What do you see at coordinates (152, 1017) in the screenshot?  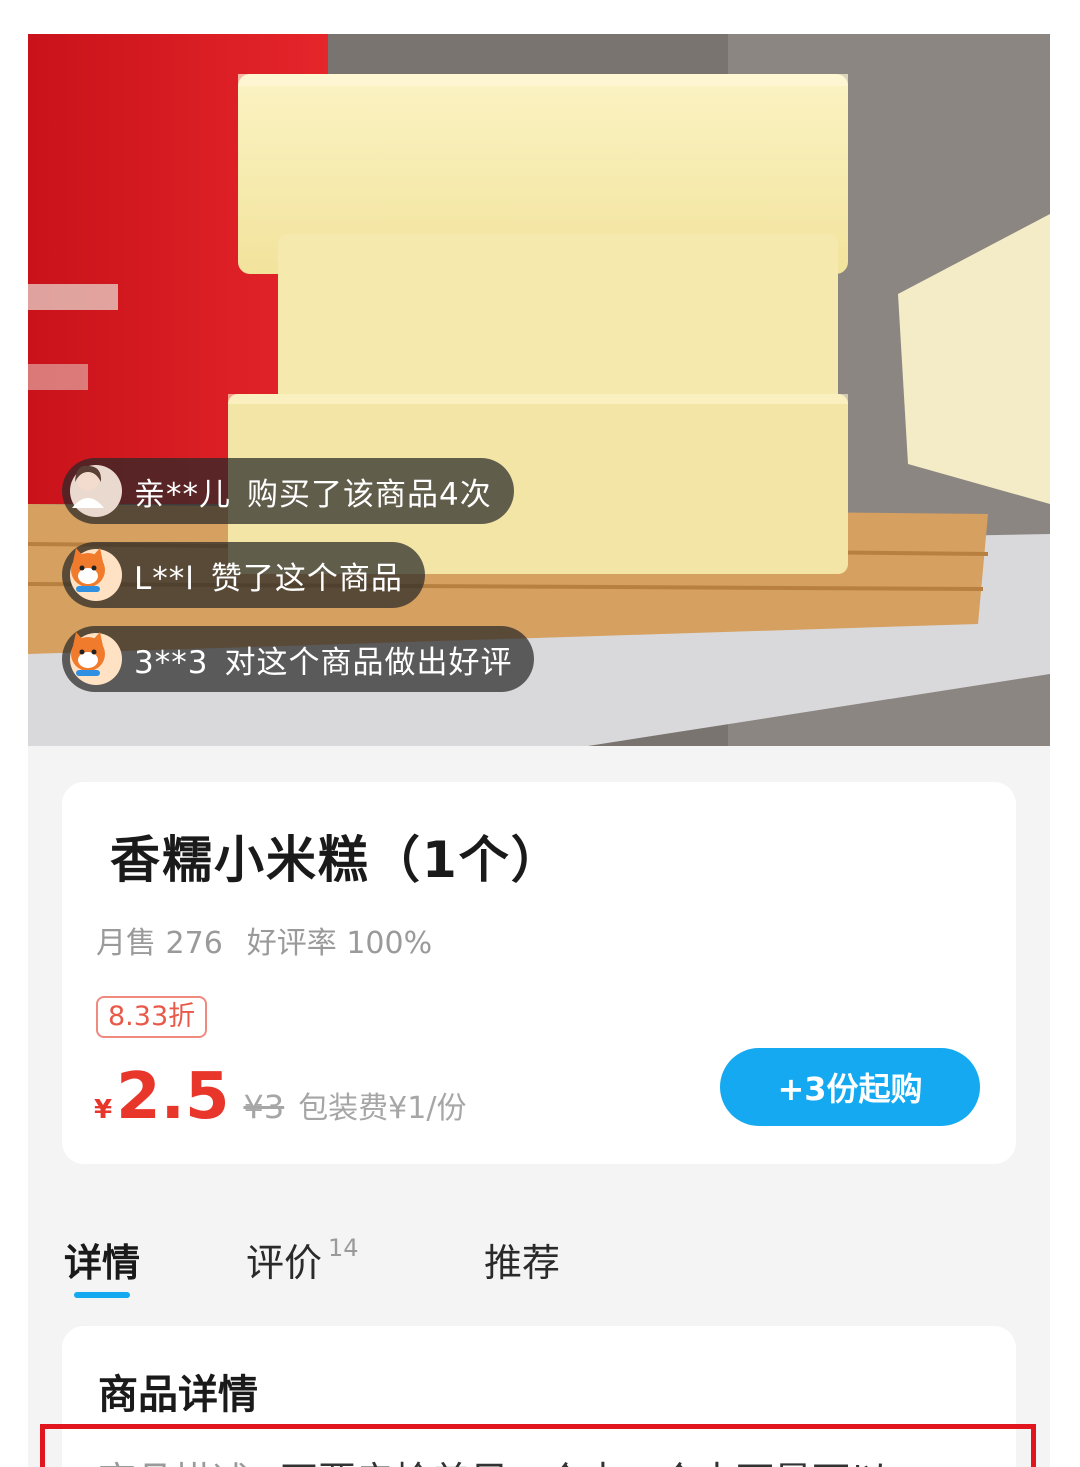 I see `discount-badge: 8.33折` at bounding box center [152, 1017].